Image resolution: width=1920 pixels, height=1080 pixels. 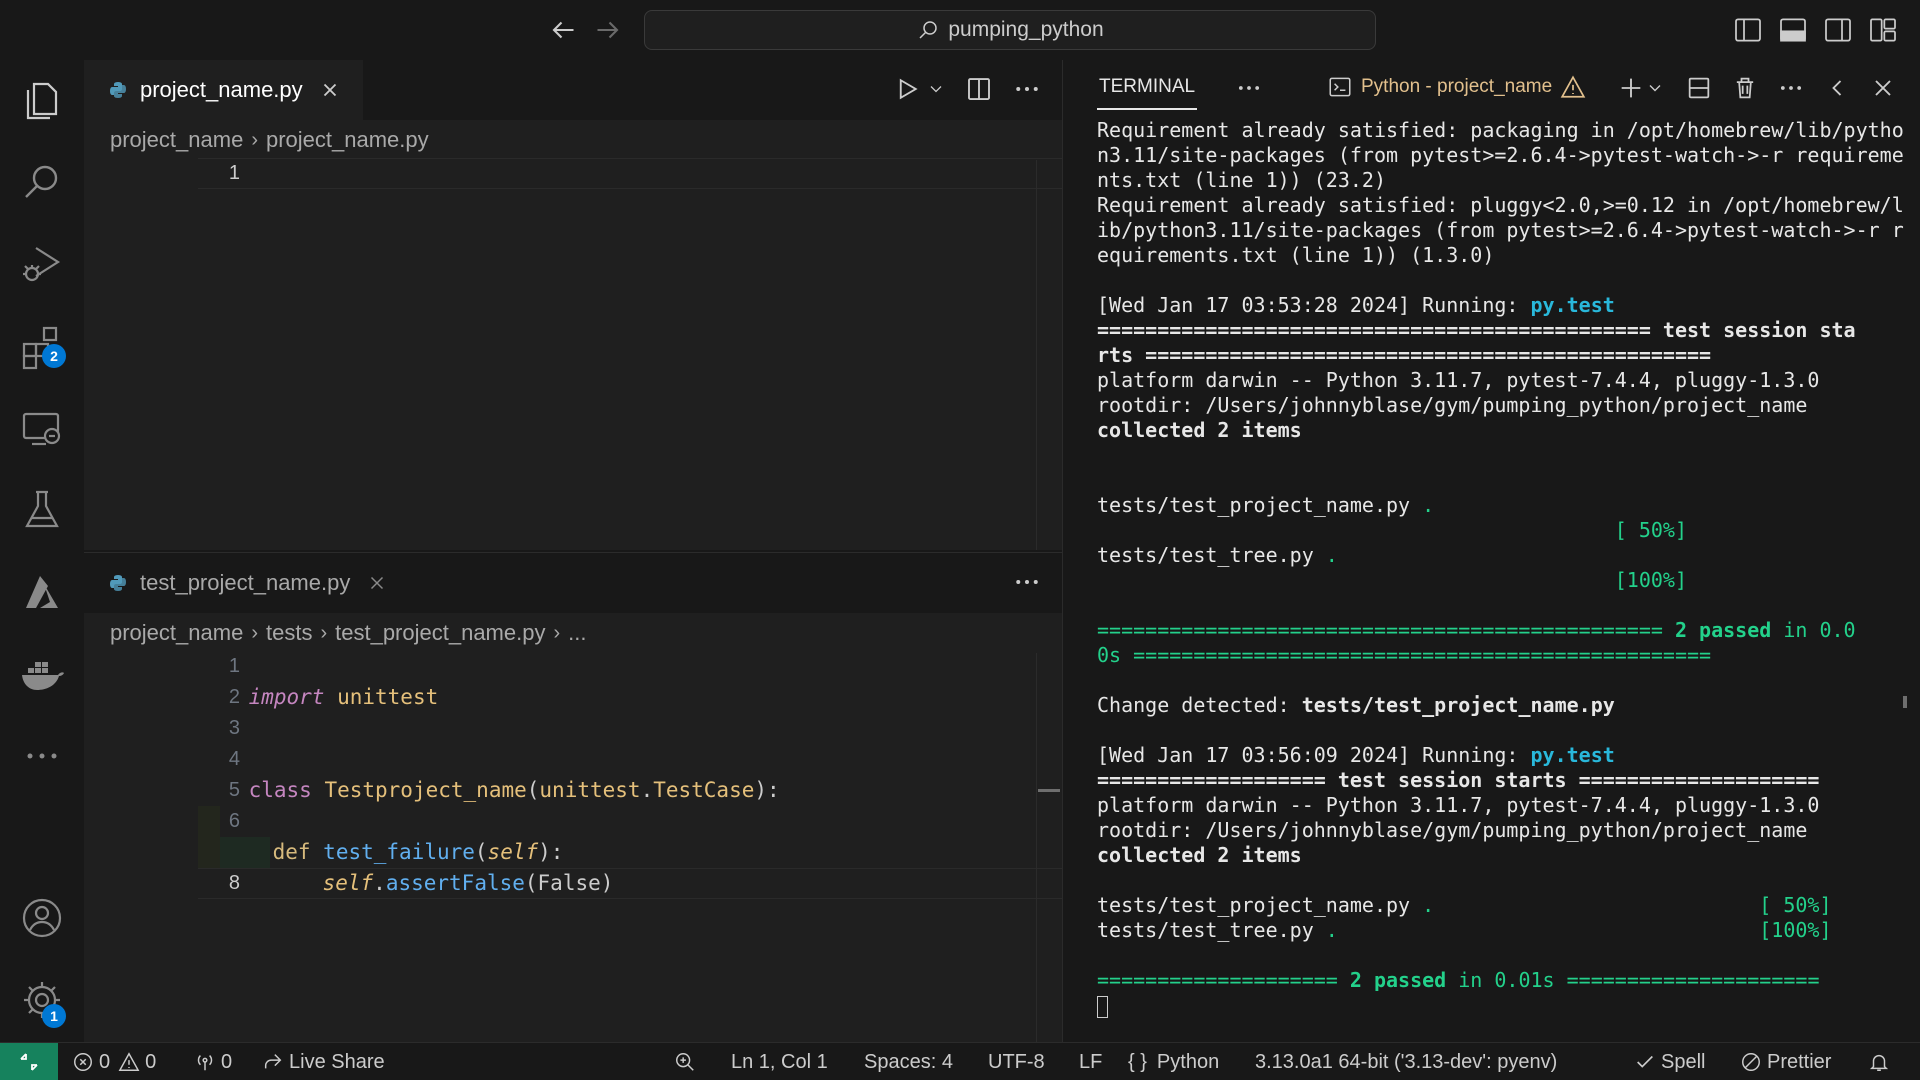 I want to click on python-interpreter: 3.13.0a1 64-bit ('3.13-dev': pyenv), so click(x=1406, y=1061).